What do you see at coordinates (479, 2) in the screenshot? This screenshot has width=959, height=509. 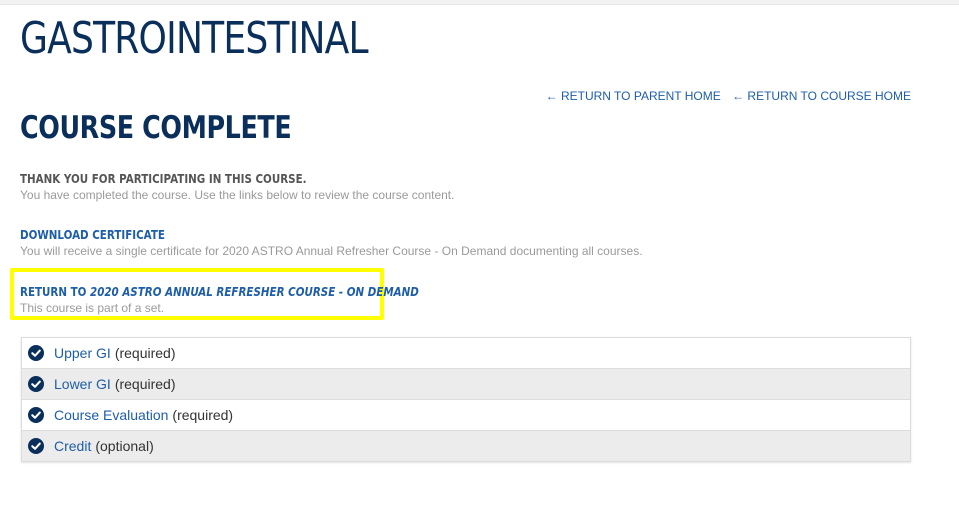 I see `top-bar` at bounding box center [479, 2].